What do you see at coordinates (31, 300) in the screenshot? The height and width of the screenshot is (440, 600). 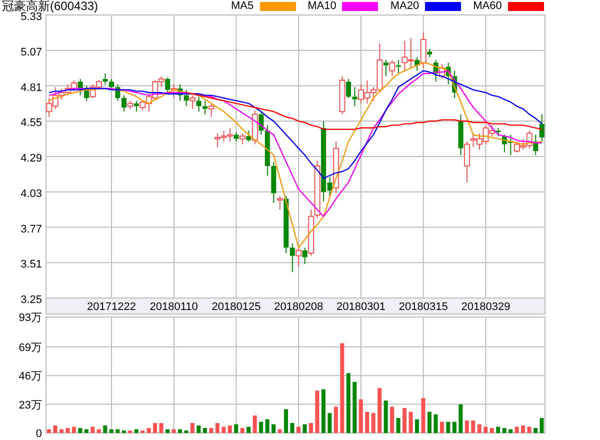 I see `axis-label: 3.25` at bounding box center [31, 300].